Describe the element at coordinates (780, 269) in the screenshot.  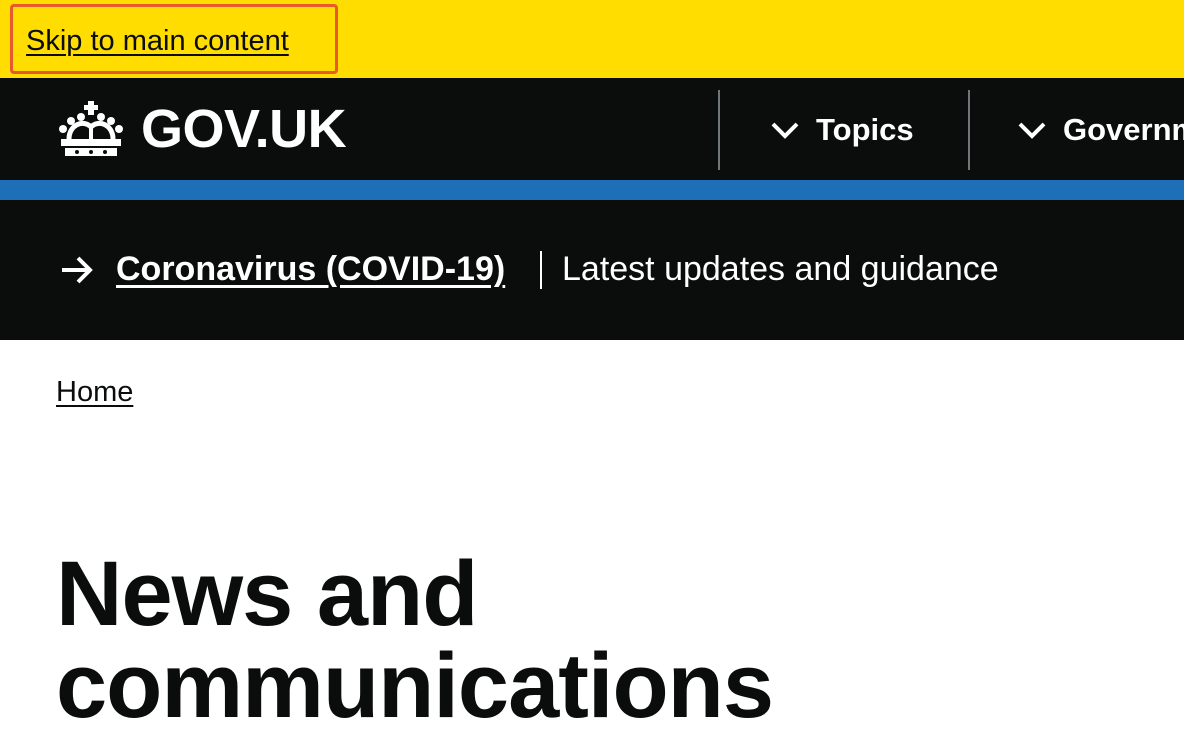
I see `covid-description: Latest updates and guidance` at that location.